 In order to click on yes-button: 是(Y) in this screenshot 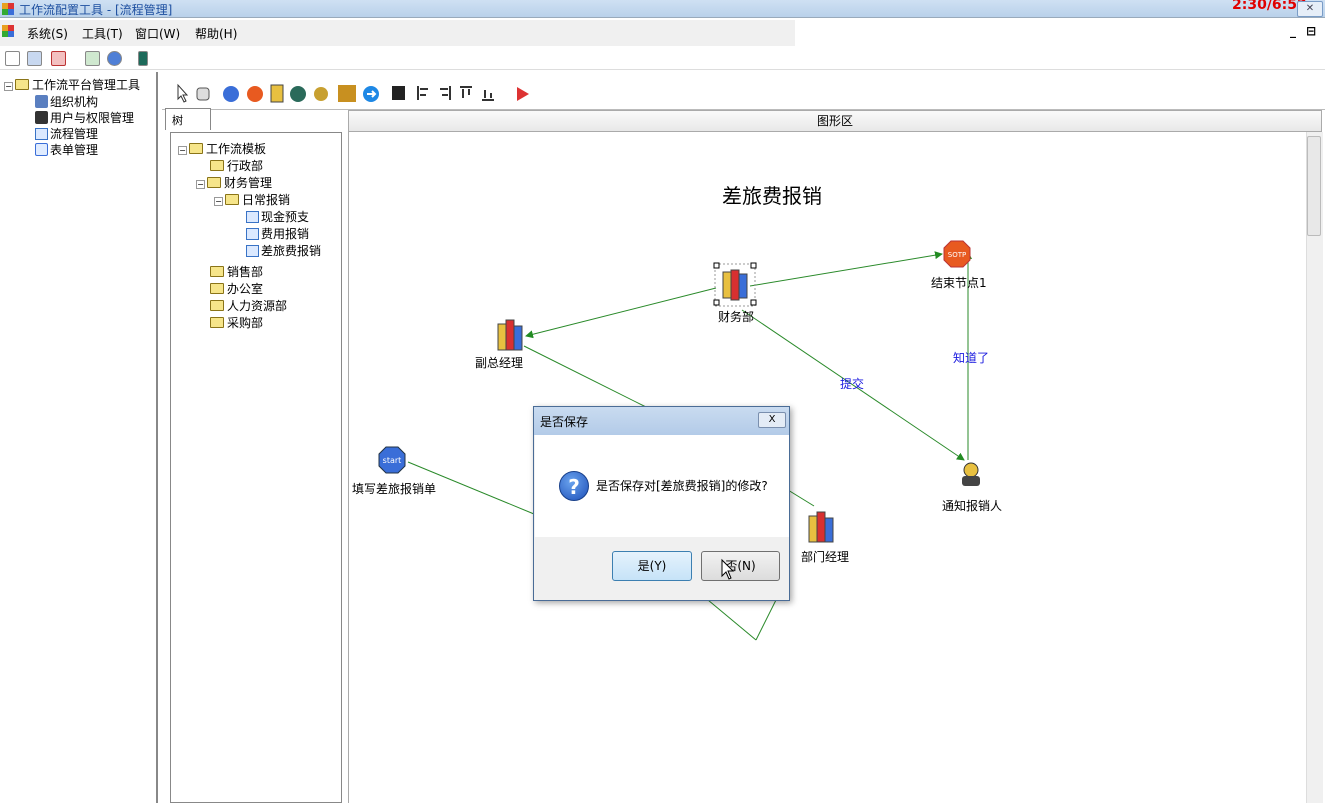, I will do `click(652, 566)`.